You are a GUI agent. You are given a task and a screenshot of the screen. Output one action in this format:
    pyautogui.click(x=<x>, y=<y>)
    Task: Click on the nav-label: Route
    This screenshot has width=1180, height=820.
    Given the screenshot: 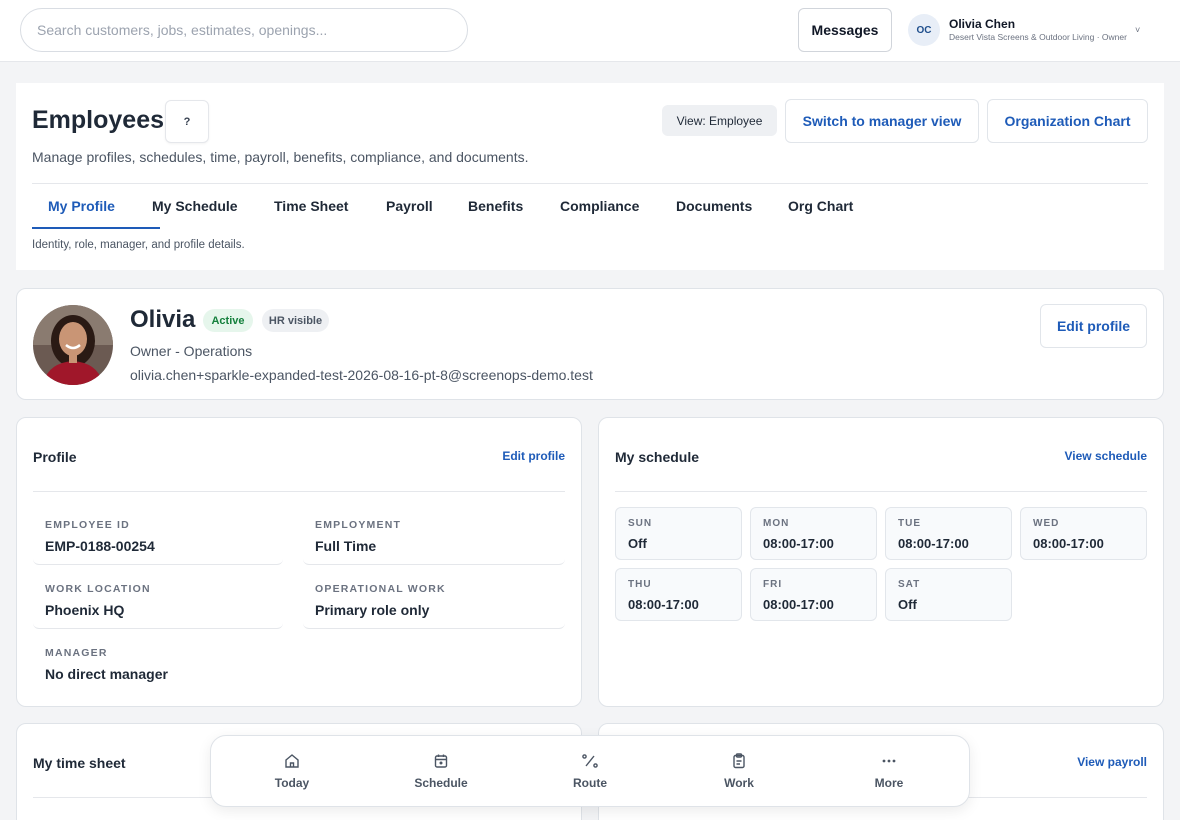 What is the action you would take?
    pyautogui.click(x=590, y=783)
    